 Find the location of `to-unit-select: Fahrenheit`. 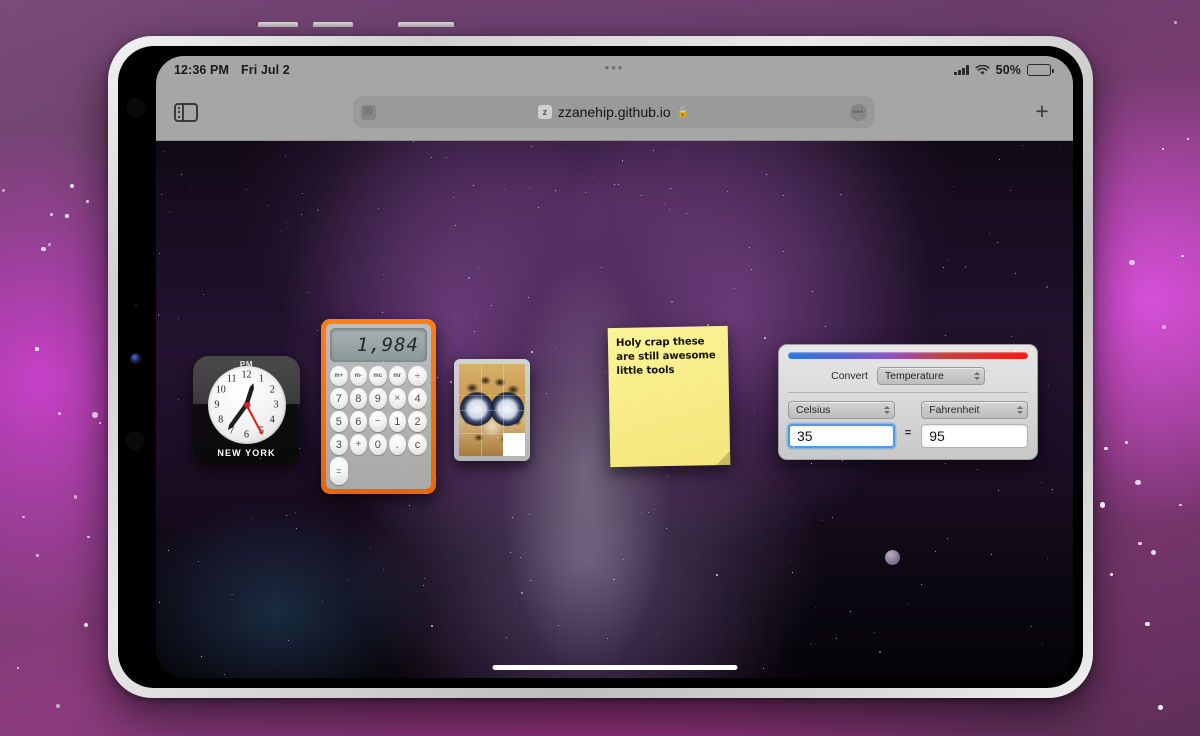

to-unit-select: Fahrenheit is located at coordinates (974, 410).